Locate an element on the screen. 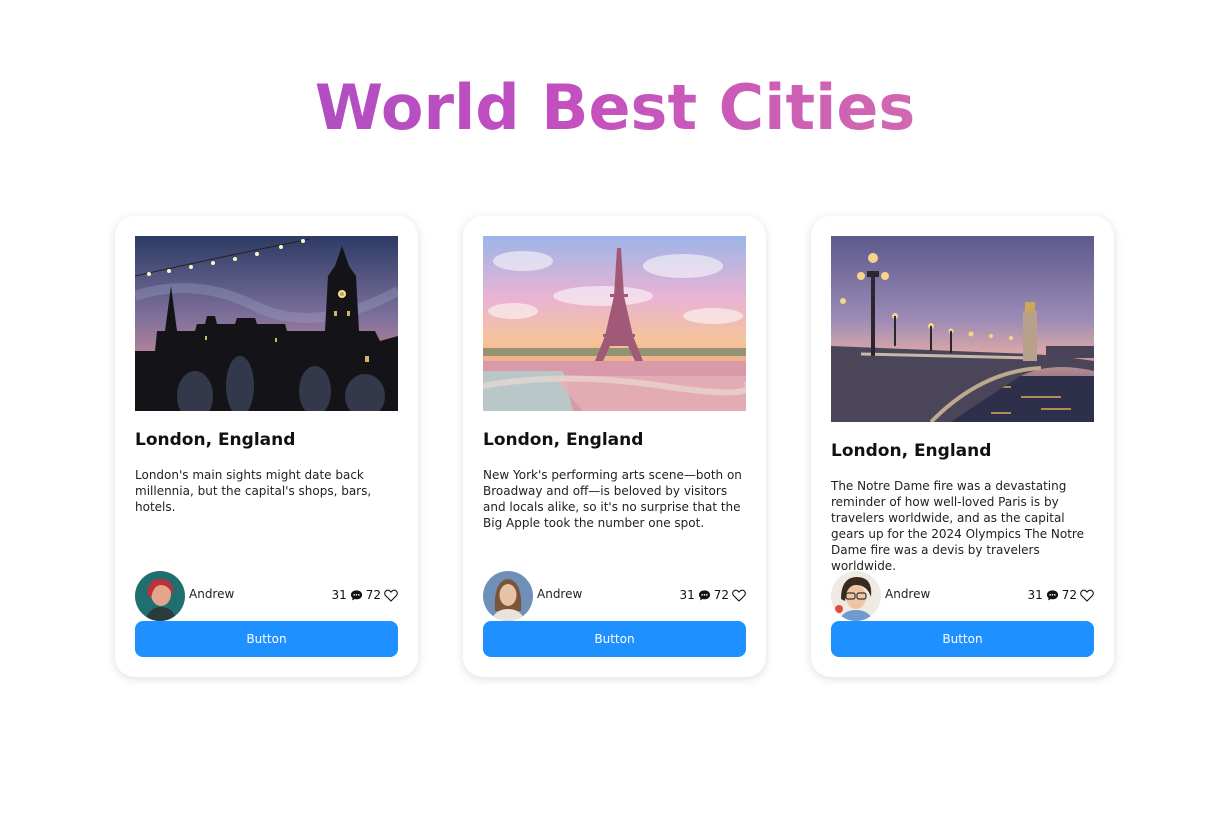 The width and height of the screenshot is (1207, 825). page-title: World Best Cities is located at coordinates (603, 108).